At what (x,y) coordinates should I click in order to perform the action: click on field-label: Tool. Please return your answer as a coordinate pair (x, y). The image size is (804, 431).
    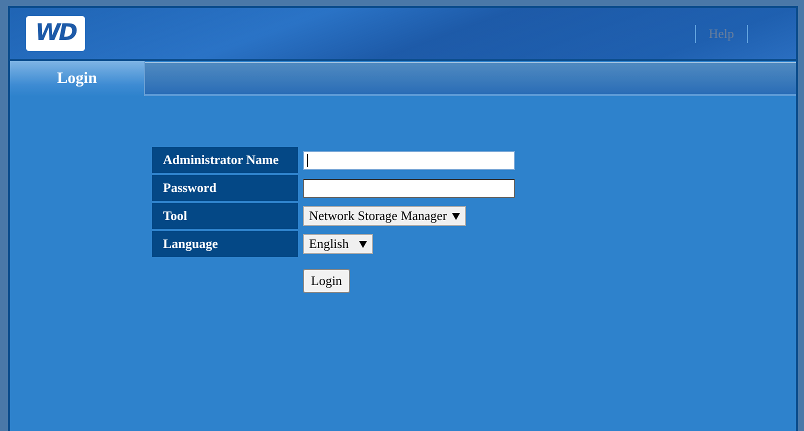
    Looking at the image, I should click on (225, 216).